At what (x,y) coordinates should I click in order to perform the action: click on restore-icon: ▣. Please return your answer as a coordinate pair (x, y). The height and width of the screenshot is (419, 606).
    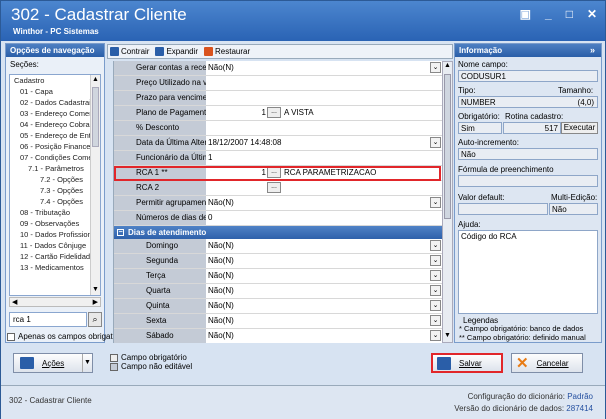
    Looking at the image, I should click on (525, 14).